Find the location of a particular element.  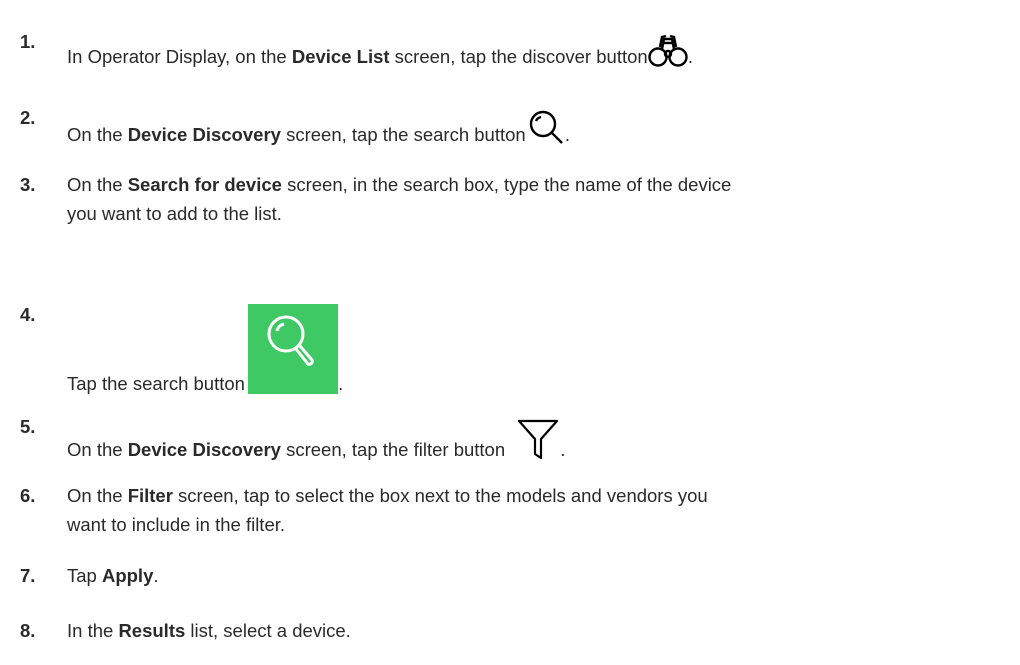

step-number: 2. is located at coordinates (28, 117).